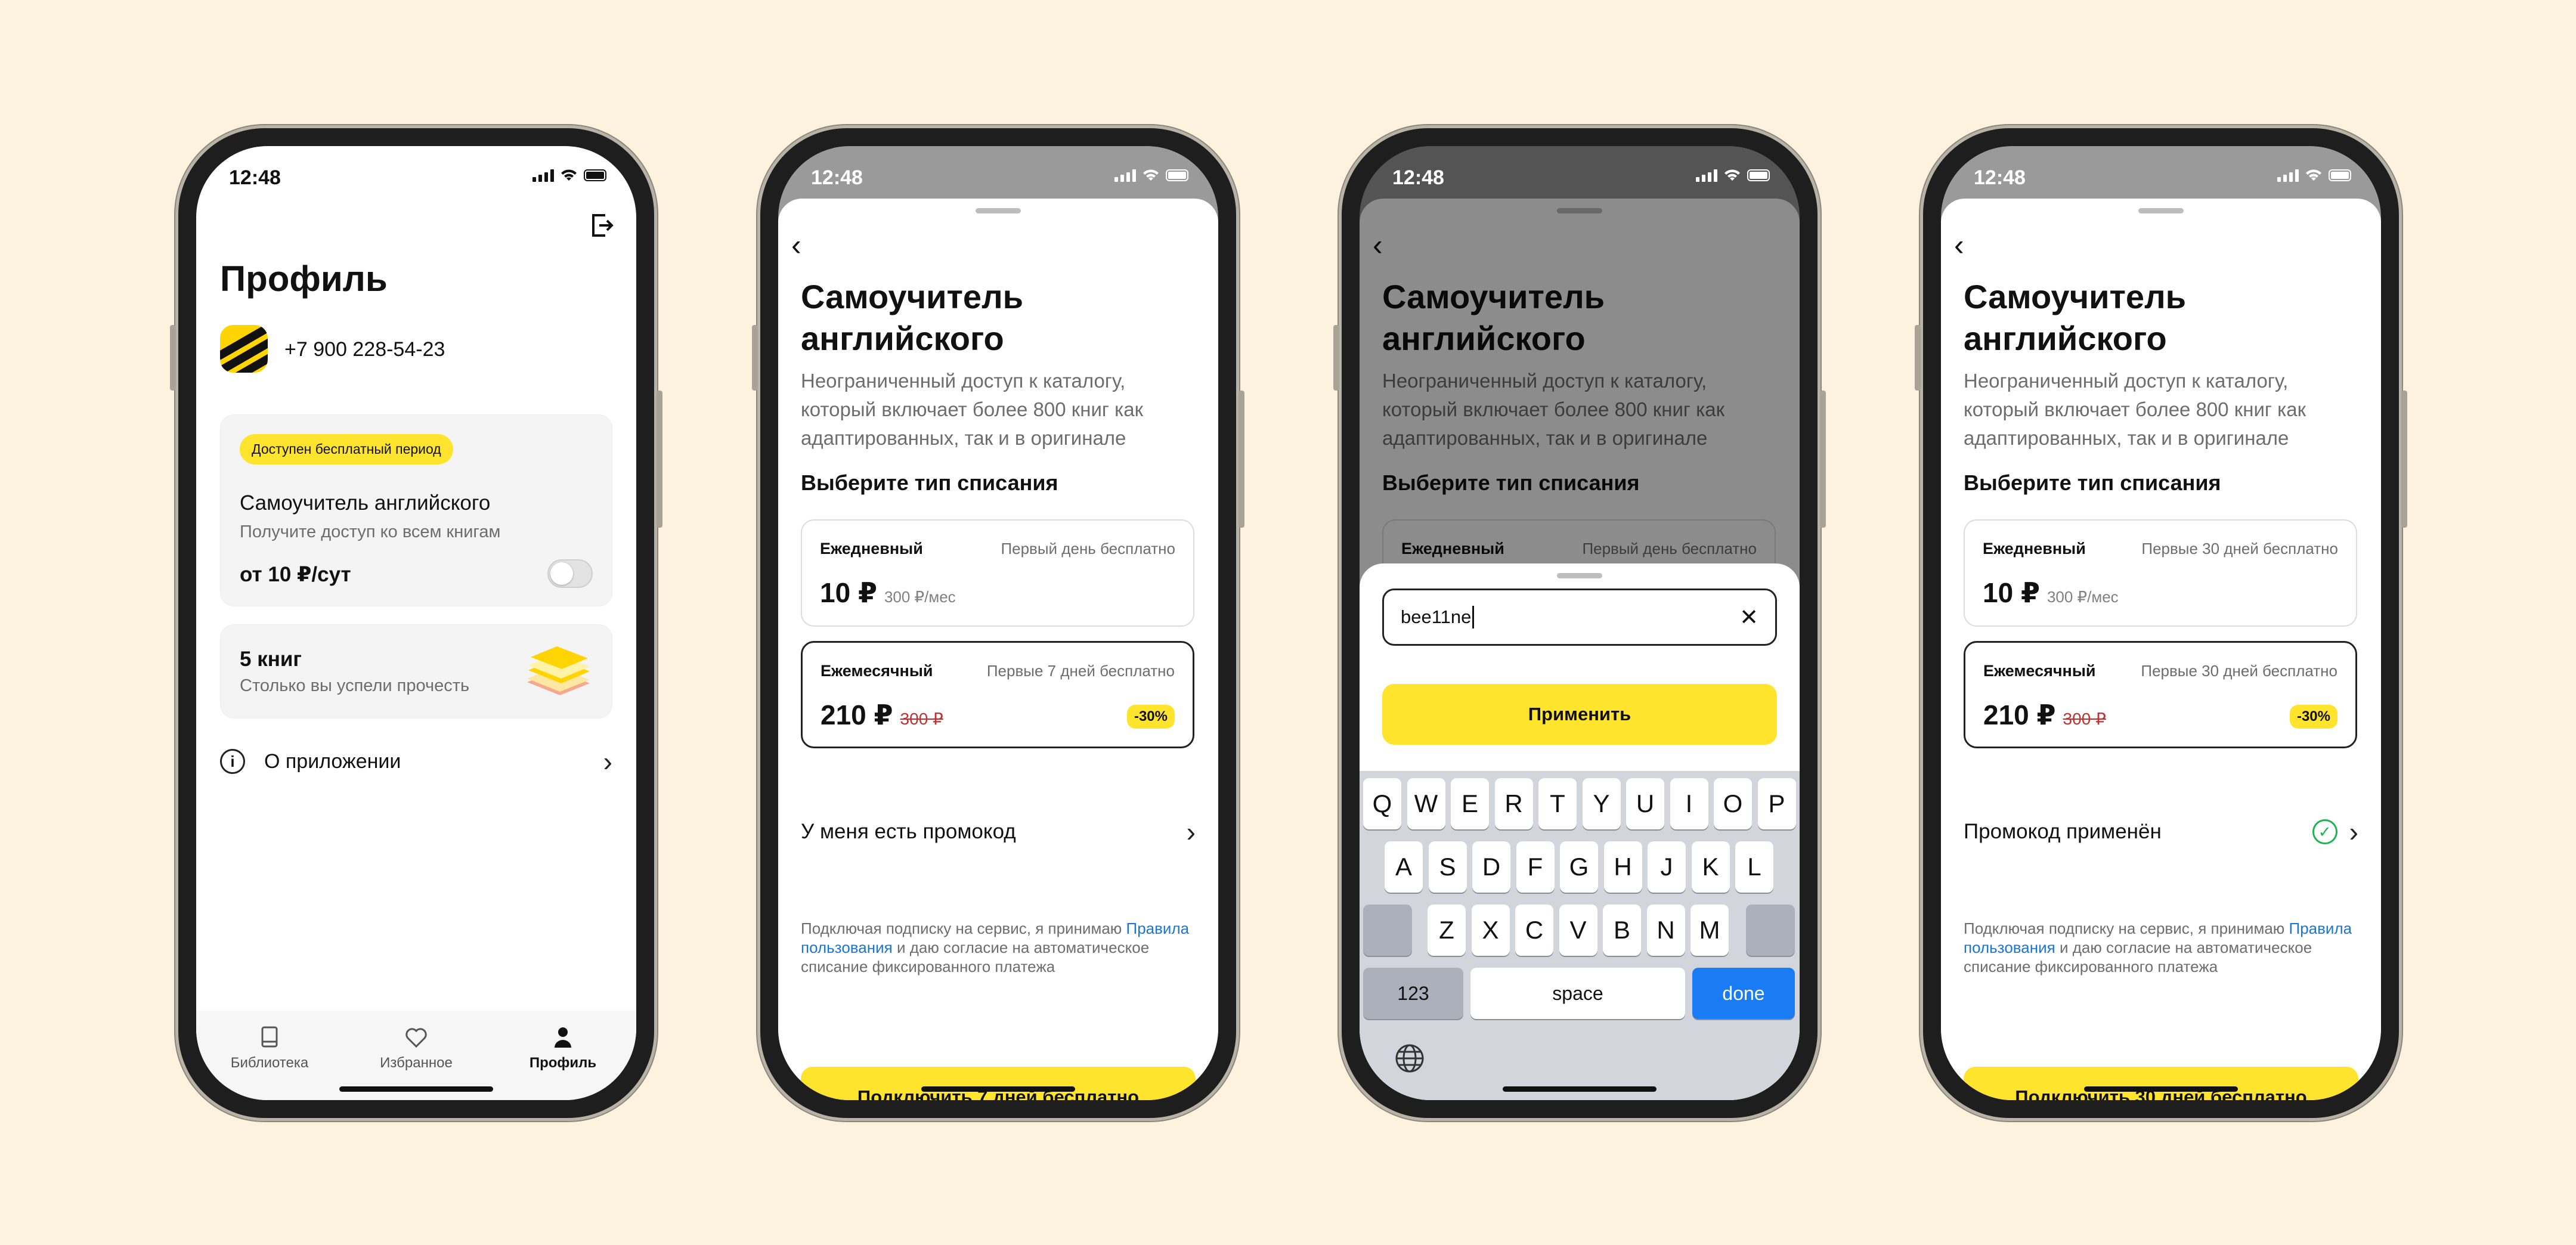 Image resolution: width=2576 pixels, height=1245 pixels. Describe the element at coordinates (1382, 803) in the screenshot. I see `key-q: Q` at that location.